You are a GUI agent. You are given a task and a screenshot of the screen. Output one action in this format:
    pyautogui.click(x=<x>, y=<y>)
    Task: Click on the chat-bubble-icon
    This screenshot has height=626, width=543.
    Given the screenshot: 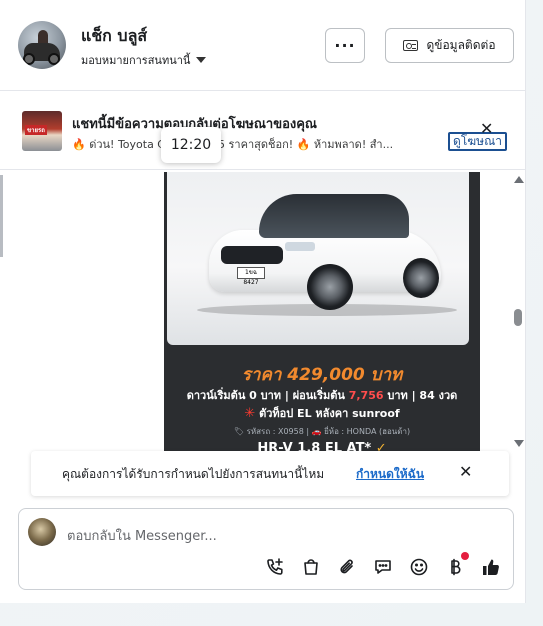 What is the action you would take?
    pyautogui.click(x=383, y=567)
    